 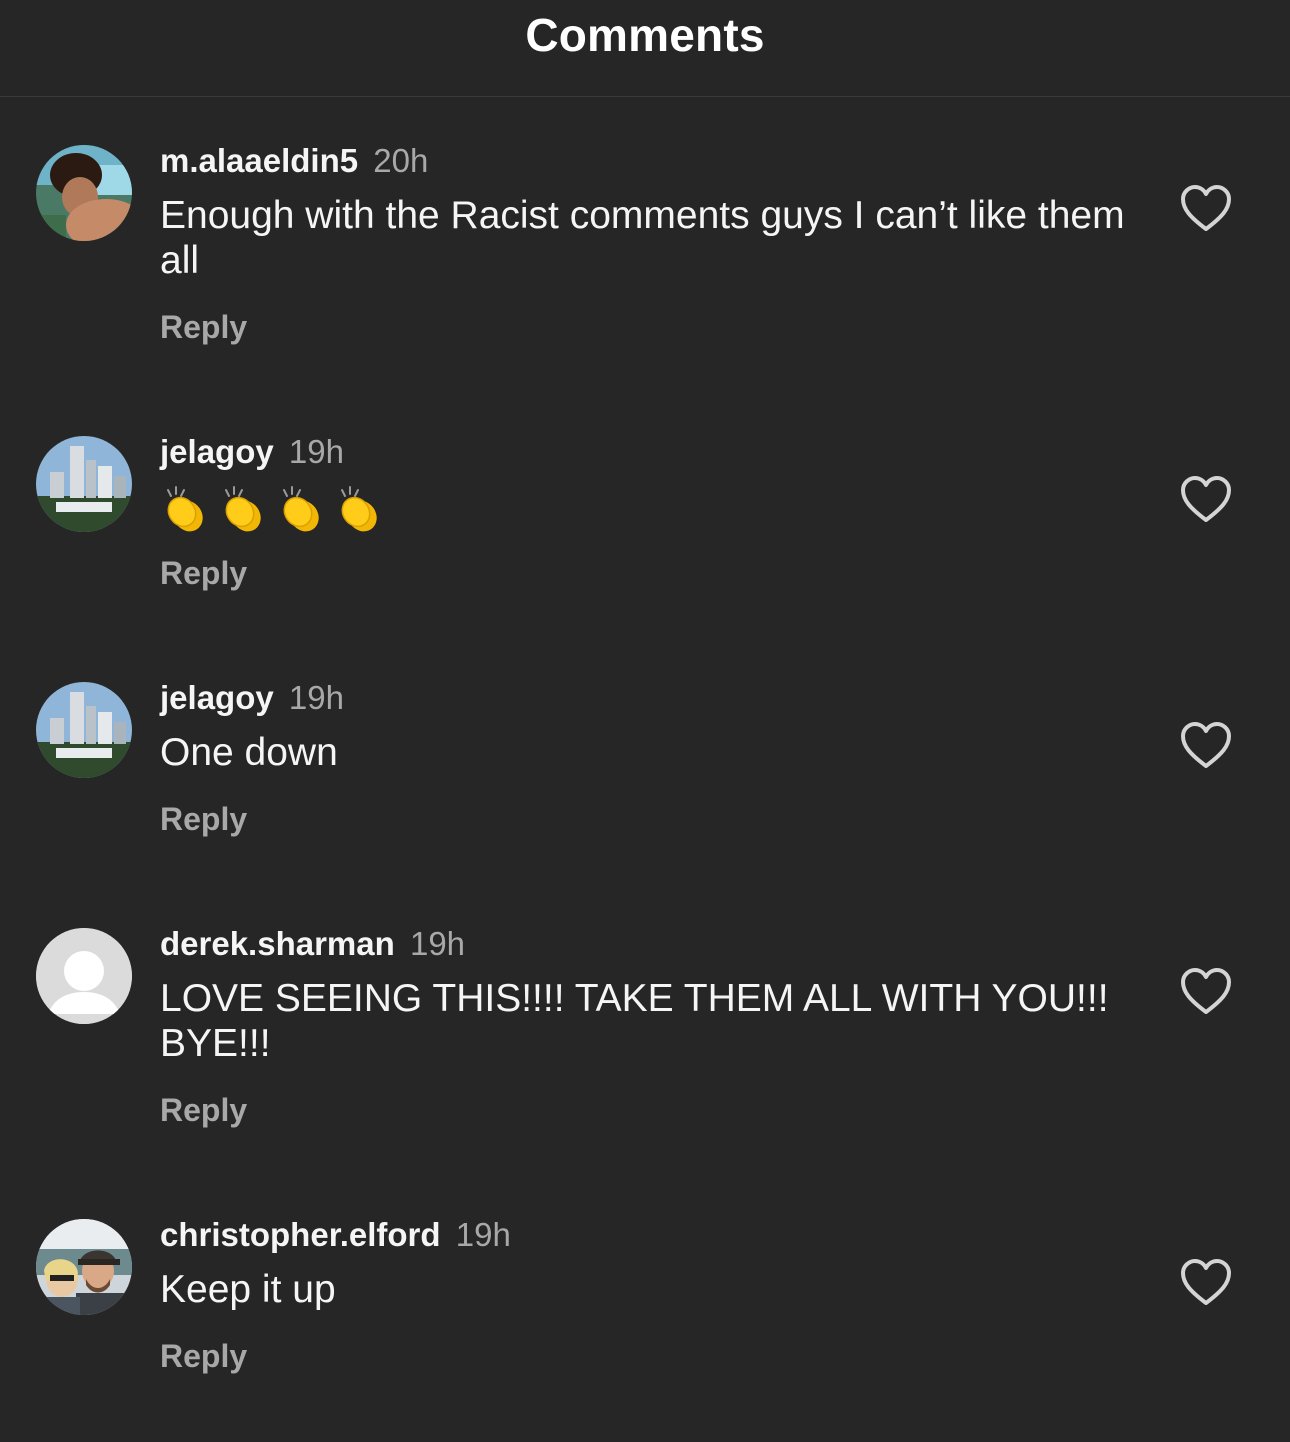 I want to click on comment-text: Keep it up, so click(x=248, y=1289).